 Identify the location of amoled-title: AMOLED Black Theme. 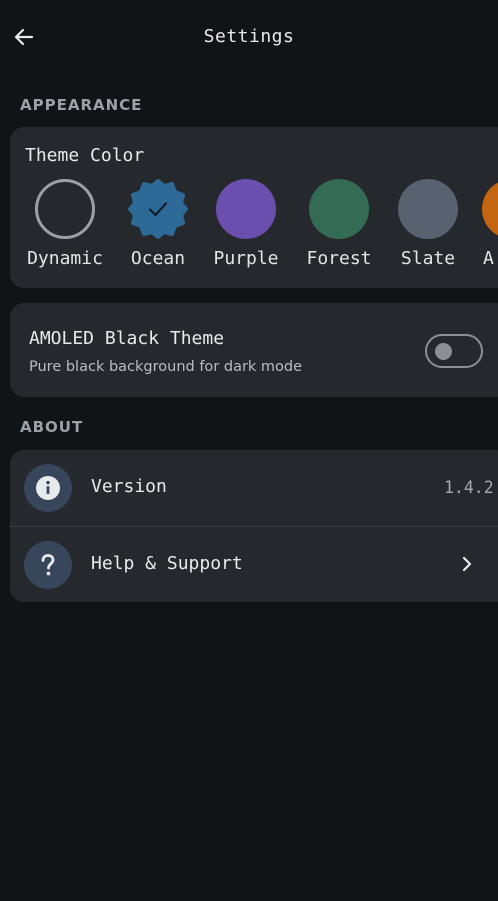
(127, 338).